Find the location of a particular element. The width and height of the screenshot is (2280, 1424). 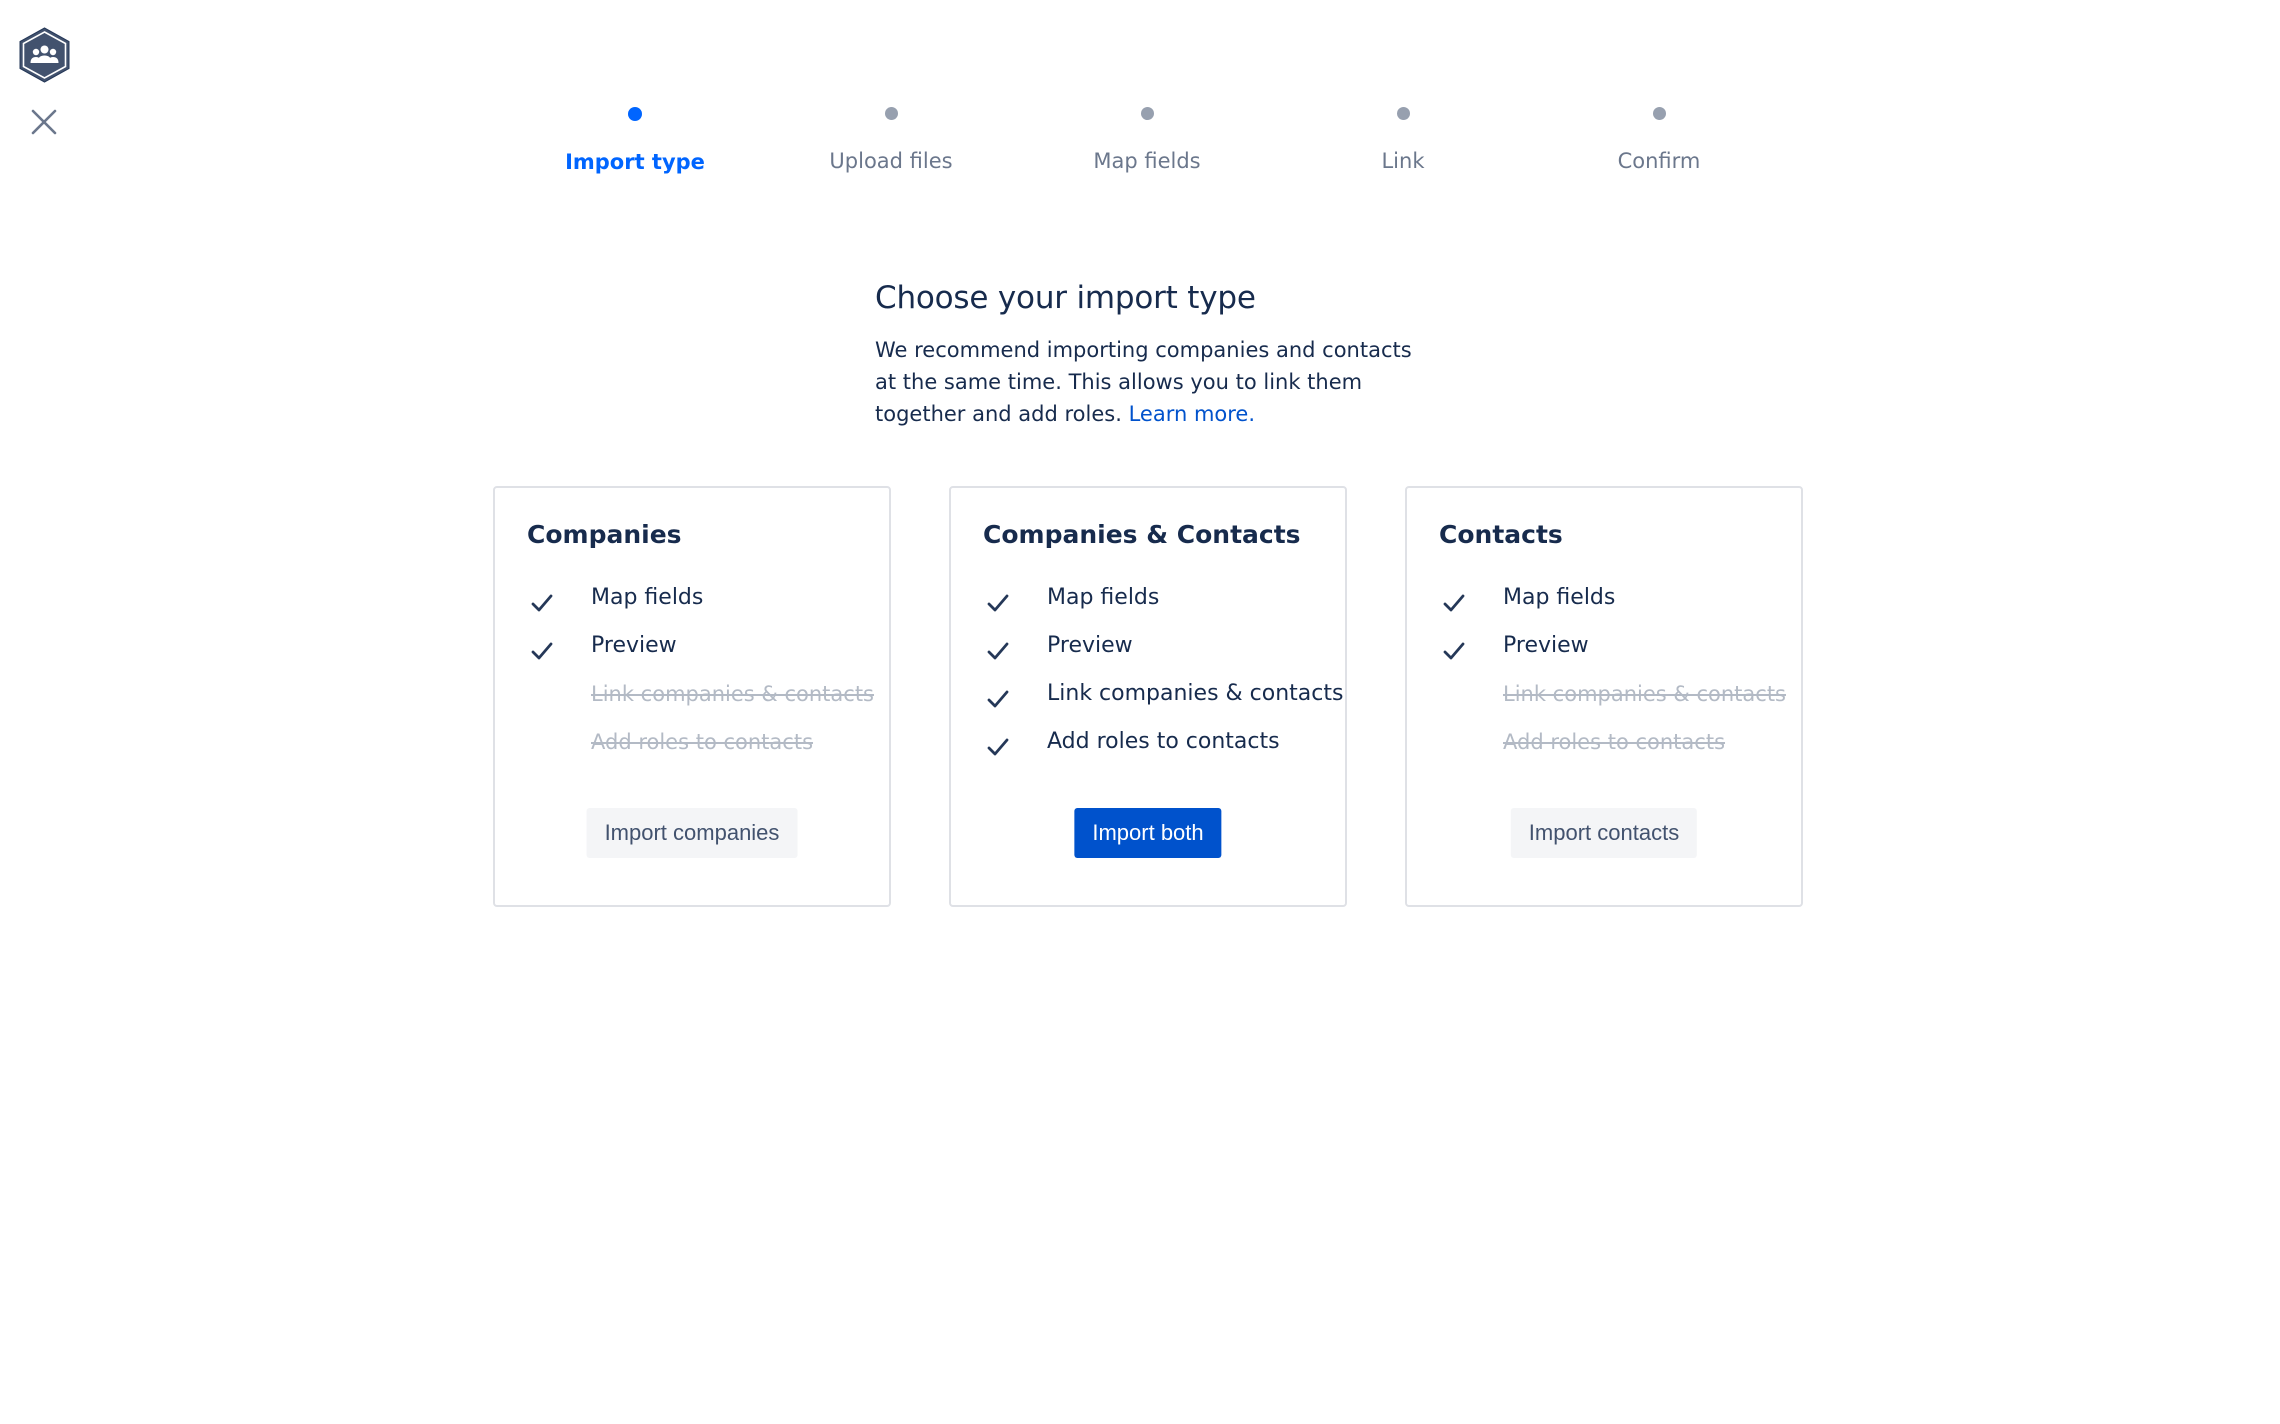

step-label: Confirm is located at coordinates (1659, 161).